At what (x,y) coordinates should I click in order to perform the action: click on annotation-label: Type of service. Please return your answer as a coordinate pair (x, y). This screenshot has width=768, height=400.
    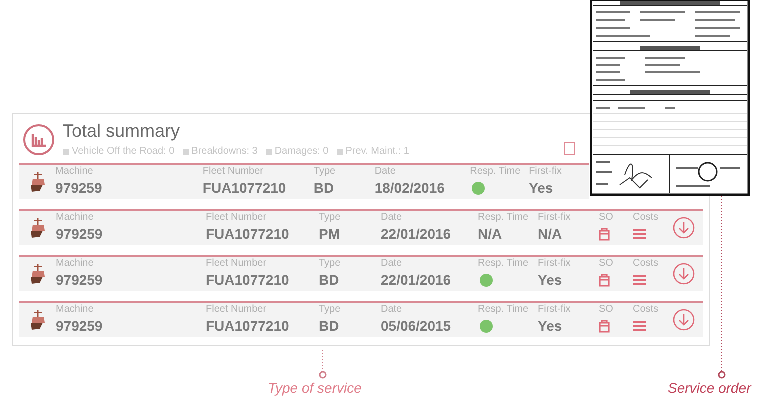
    Looking at the image, I should click on (315, 388).